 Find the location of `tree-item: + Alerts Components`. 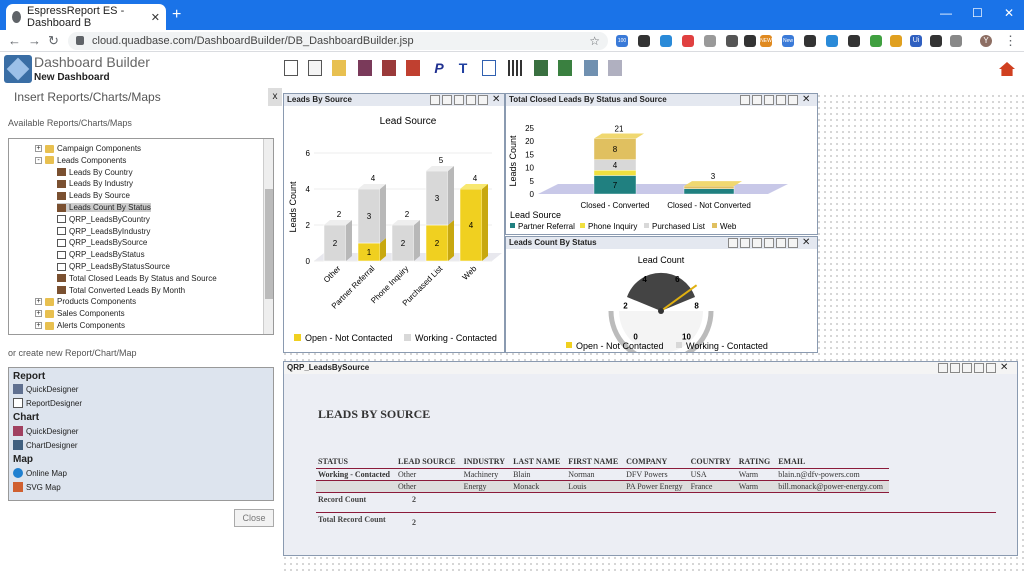

tree-item: + Alerts Components is located at coordinates (80, 325).